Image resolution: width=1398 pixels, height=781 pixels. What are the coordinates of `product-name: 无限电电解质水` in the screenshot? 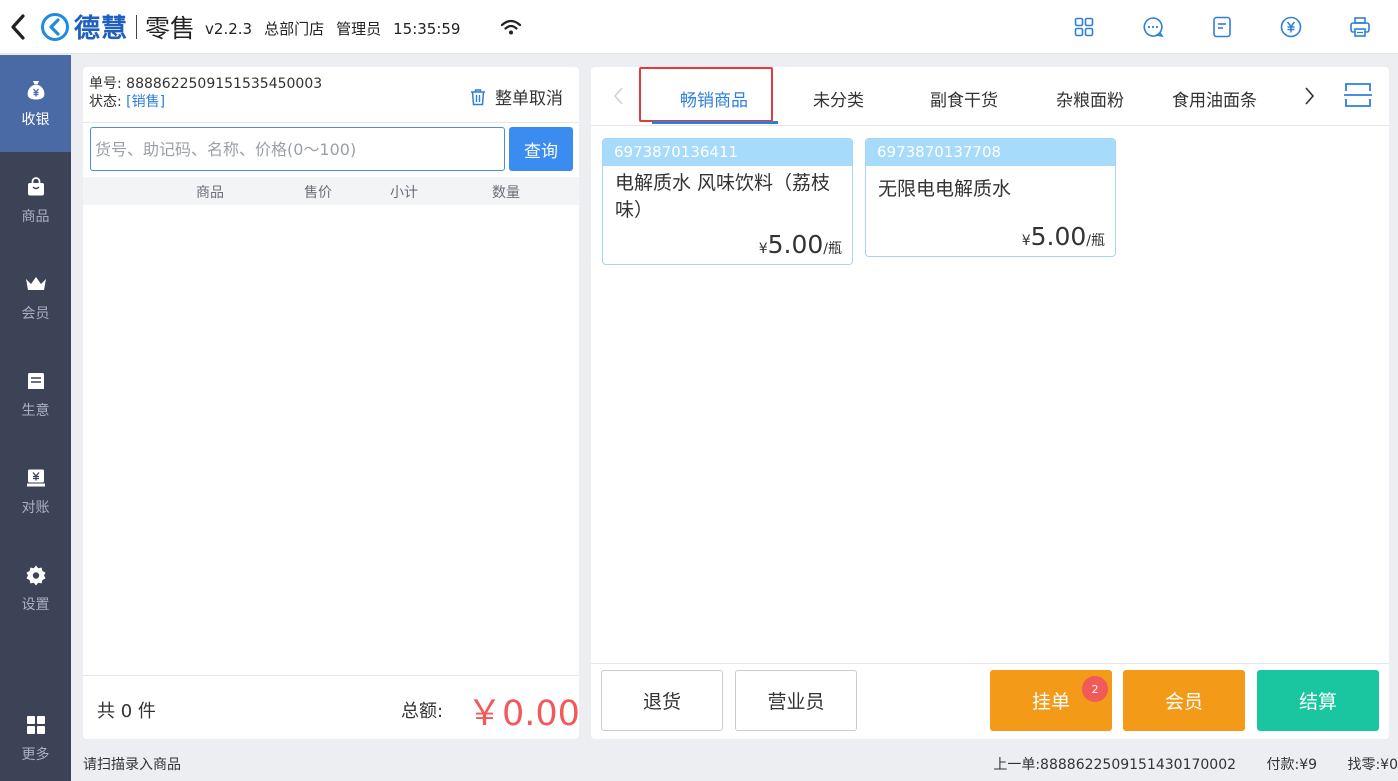 It's located at (945, 189).